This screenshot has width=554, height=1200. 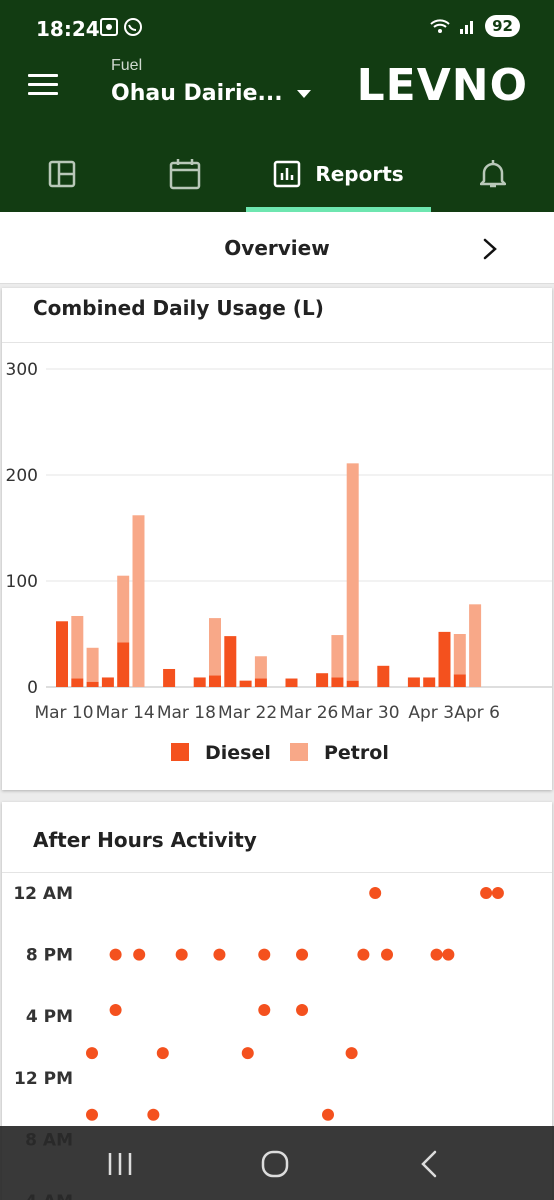 I want to click on tab-bar: Reports, so click(x=277, y=174).